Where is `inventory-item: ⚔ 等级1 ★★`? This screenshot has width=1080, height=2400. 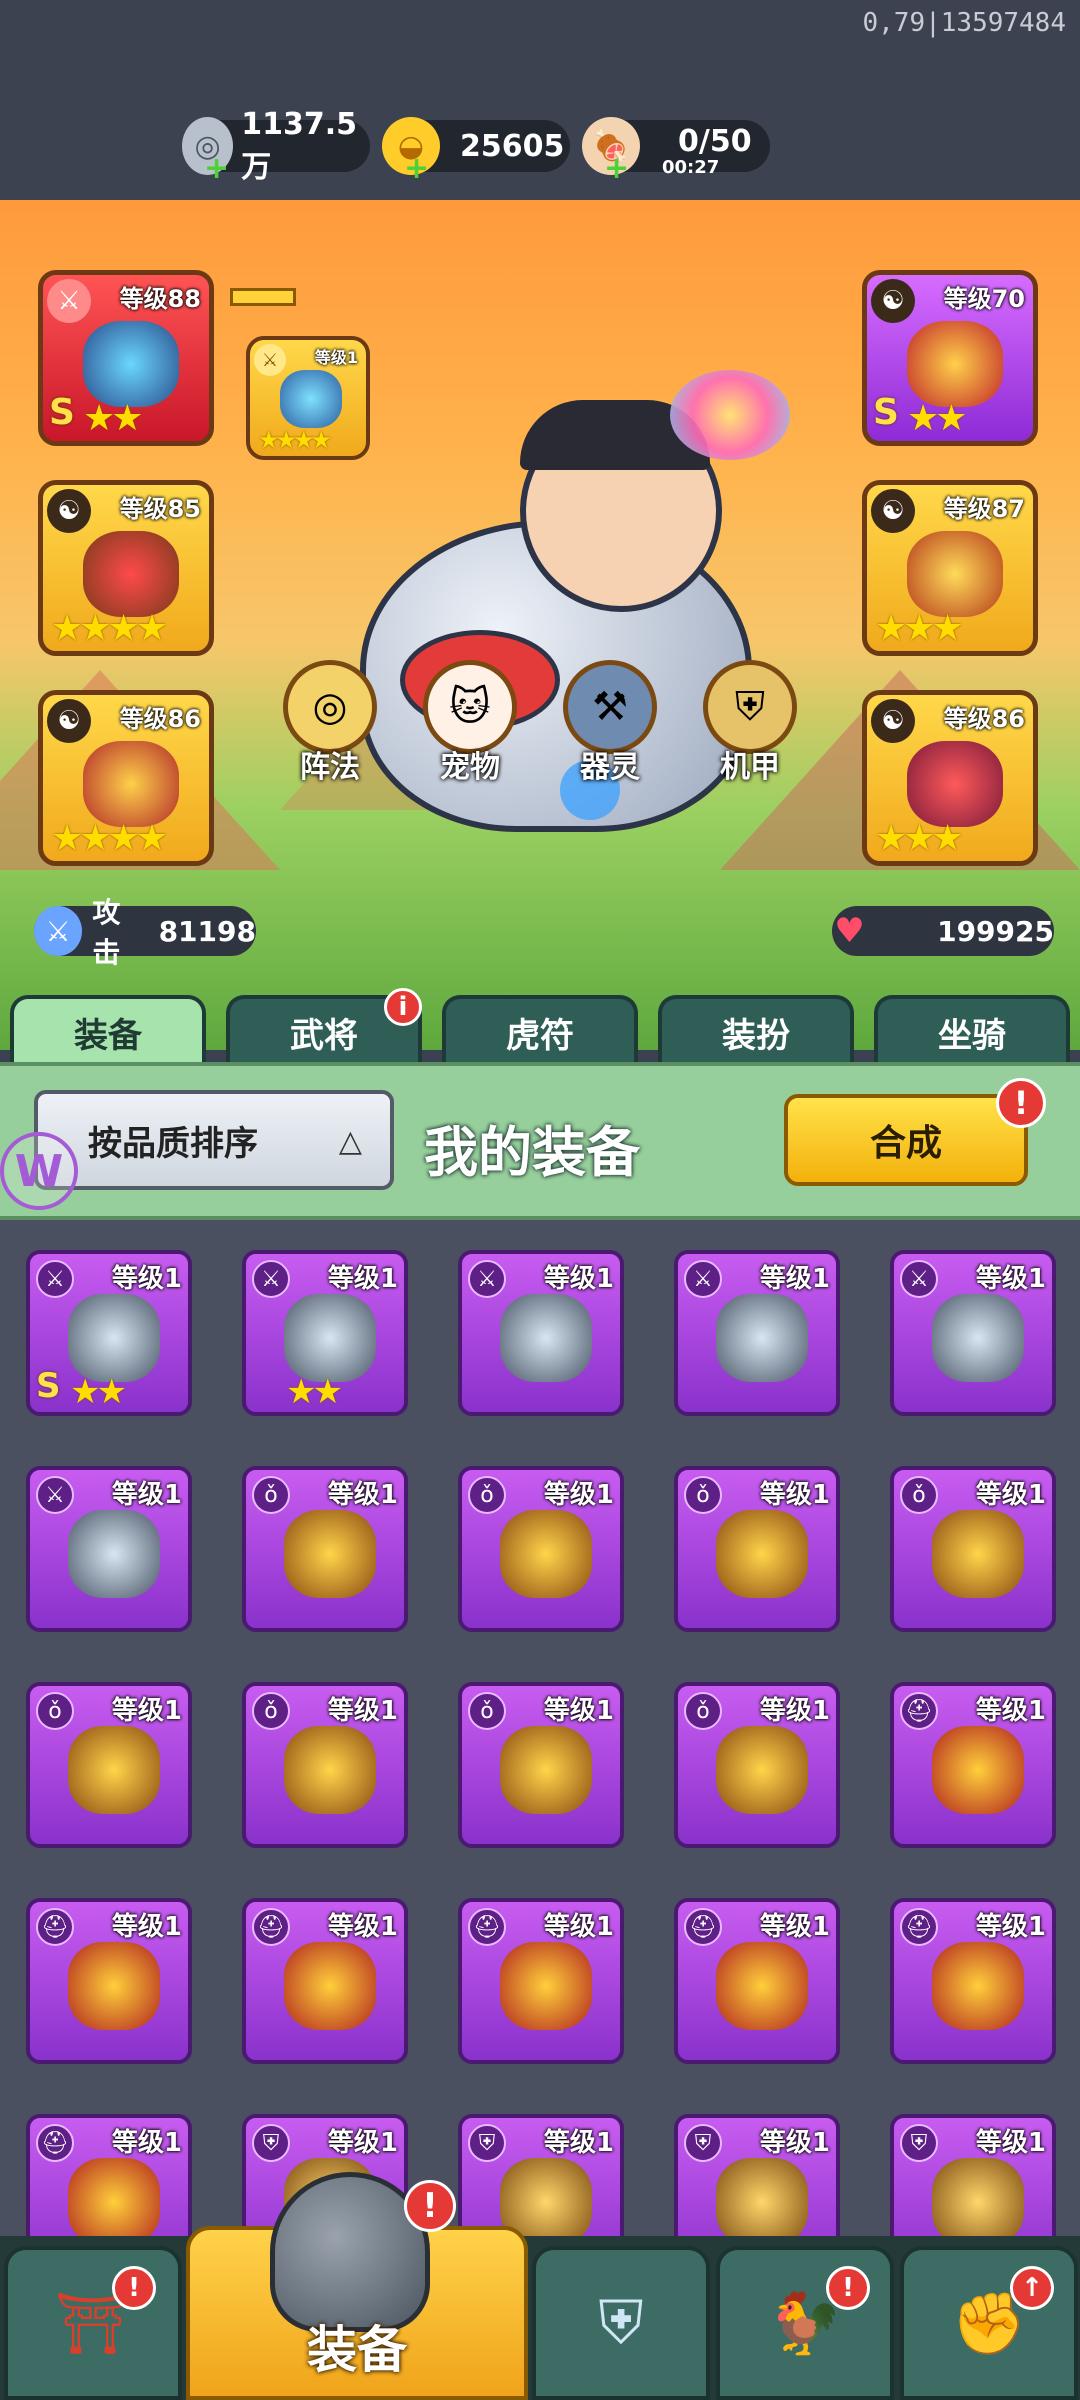
inventory-item: ⚔ 等级1 ★★ is located at coordinates (325, 1333).